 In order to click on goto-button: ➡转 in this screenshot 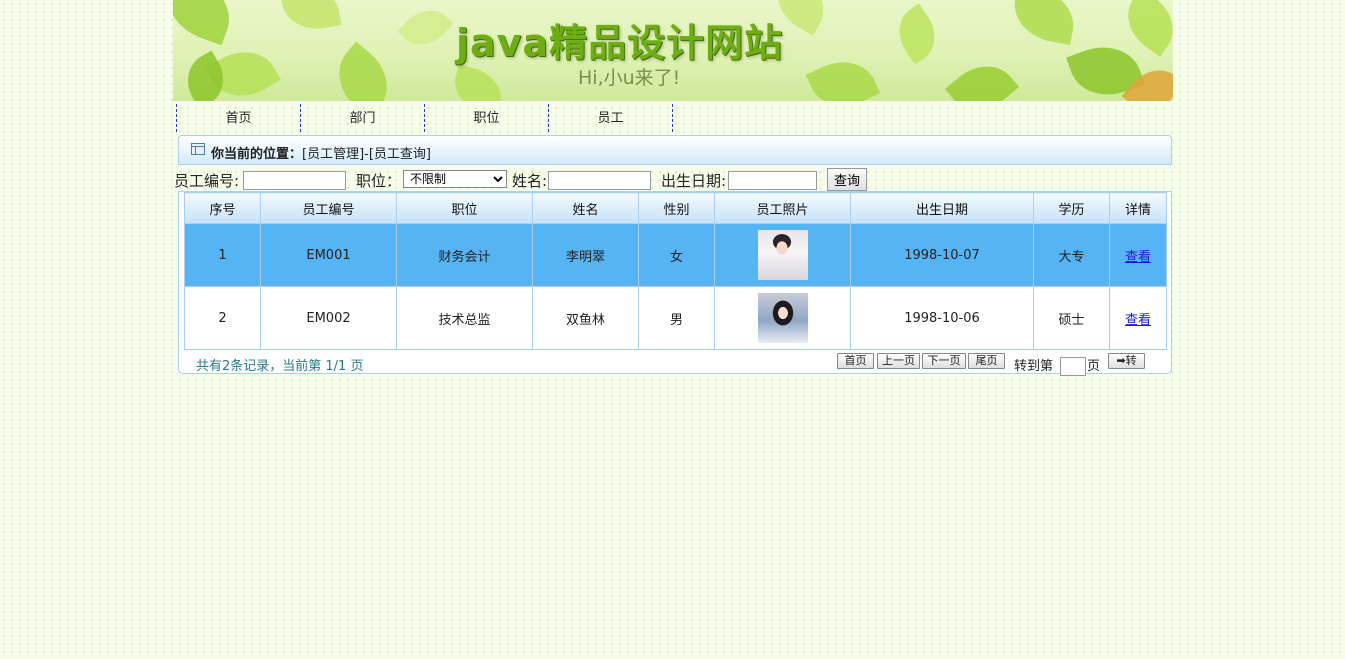, I will do `click(1126, 361)`.